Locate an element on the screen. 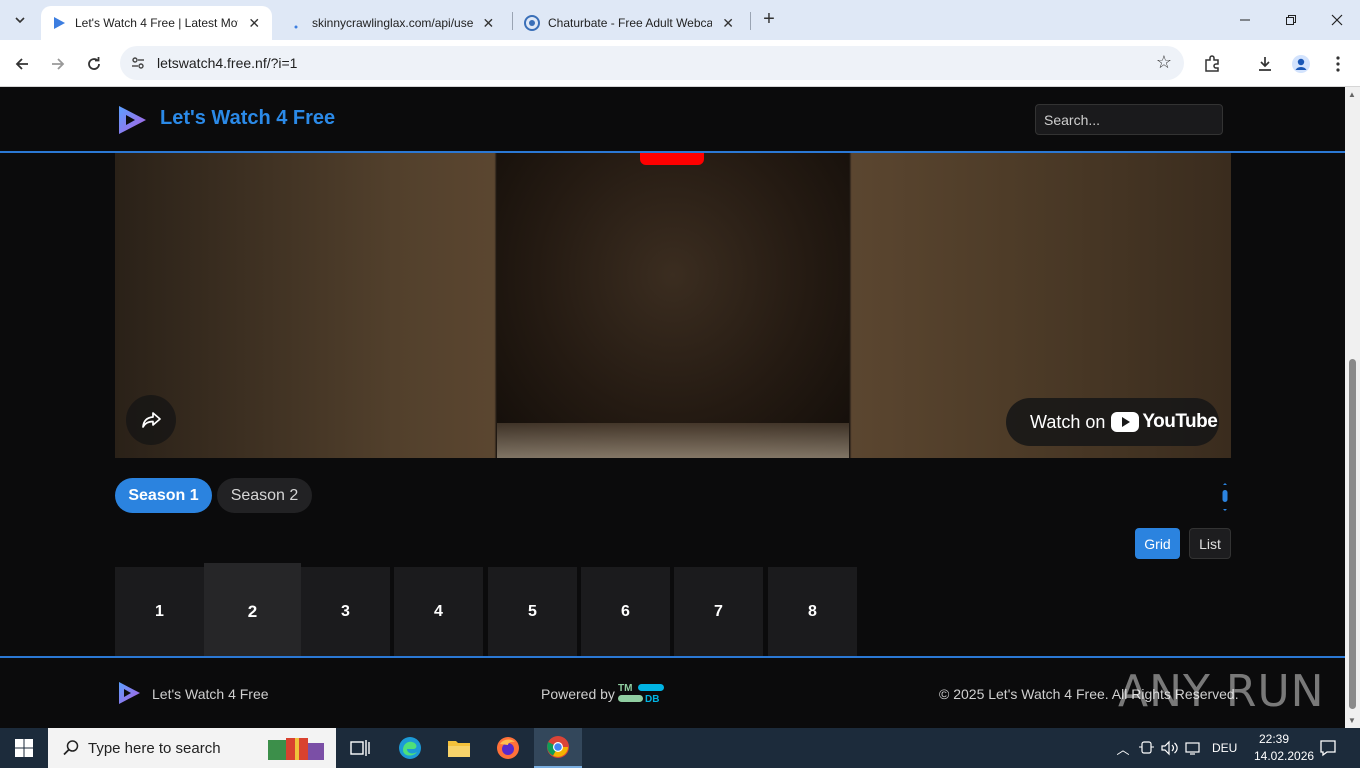 This screenshot has height=768, width=1360. video-table-surface is located at coordinates (673, 440).